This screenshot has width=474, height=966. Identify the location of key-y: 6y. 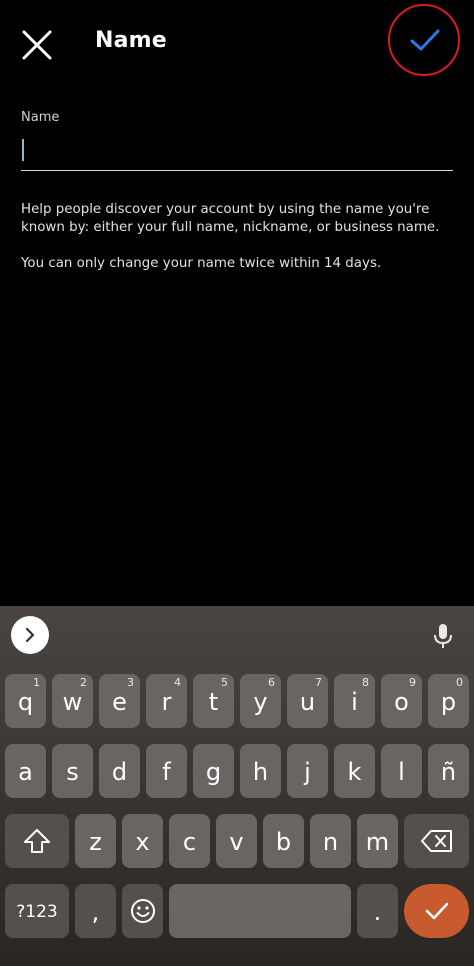
(260, 701).